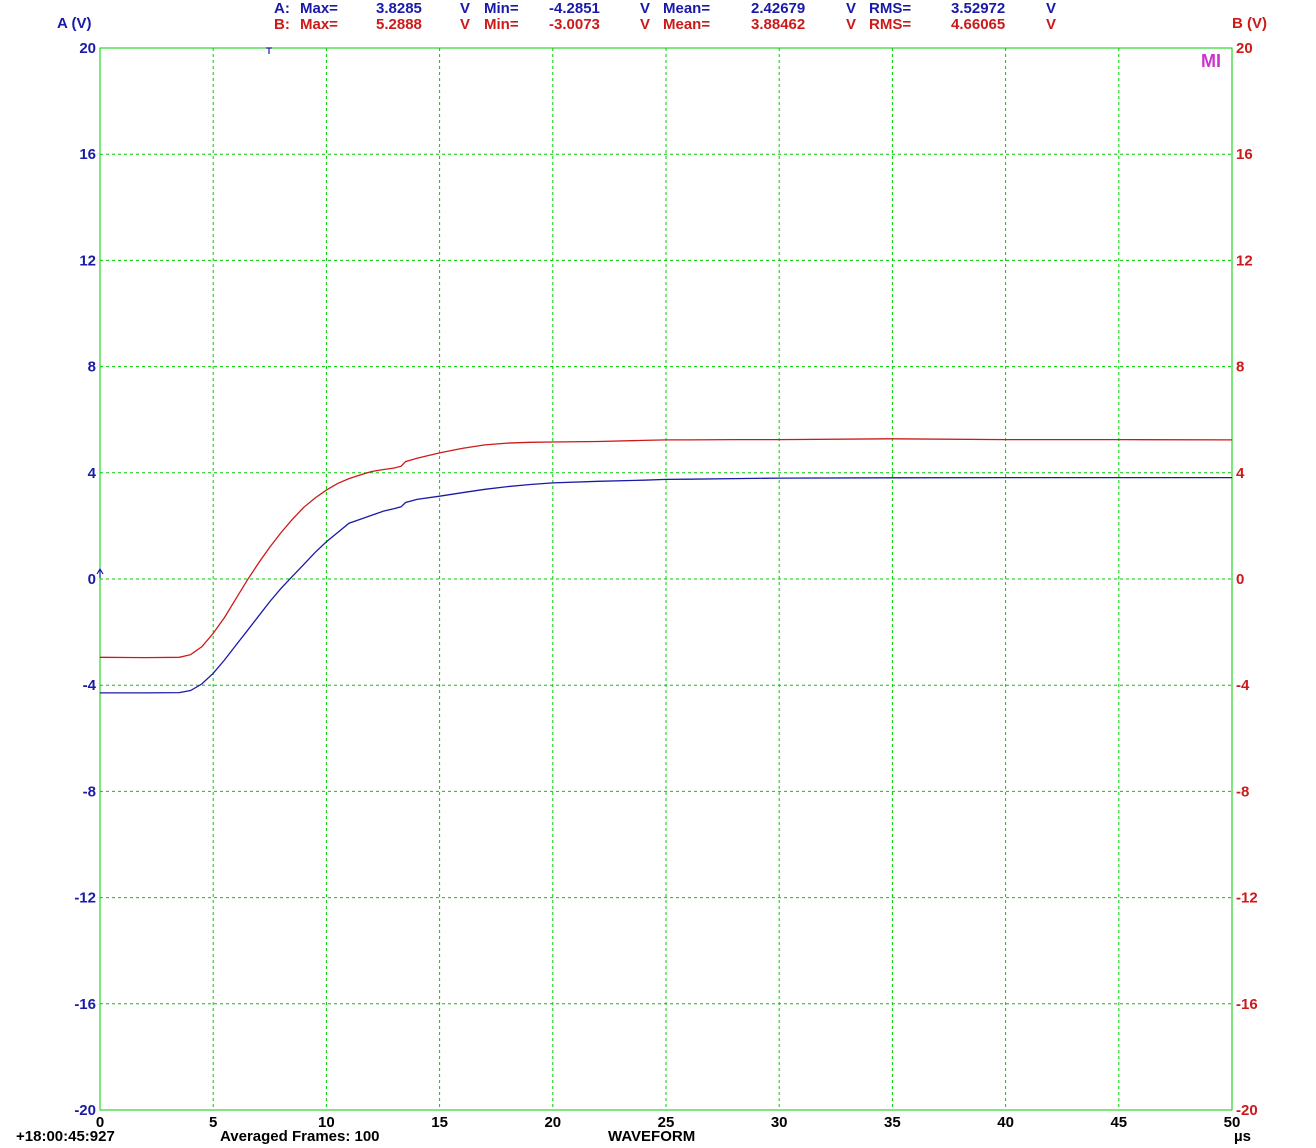 The width and height of the screenshot is (1316, 1148). Describe the element at coordinates (90, 685) in the screenshot. I see `left-y-tick-label: -4` at that location.